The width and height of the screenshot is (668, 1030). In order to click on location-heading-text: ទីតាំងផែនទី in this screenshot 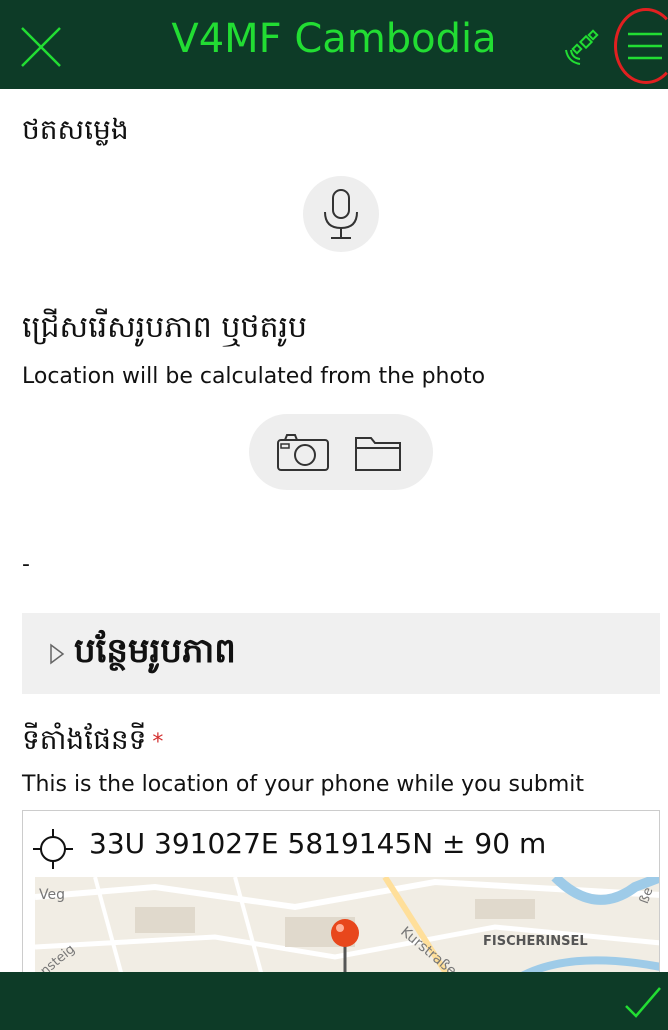, I will do `click(84, 739)`.